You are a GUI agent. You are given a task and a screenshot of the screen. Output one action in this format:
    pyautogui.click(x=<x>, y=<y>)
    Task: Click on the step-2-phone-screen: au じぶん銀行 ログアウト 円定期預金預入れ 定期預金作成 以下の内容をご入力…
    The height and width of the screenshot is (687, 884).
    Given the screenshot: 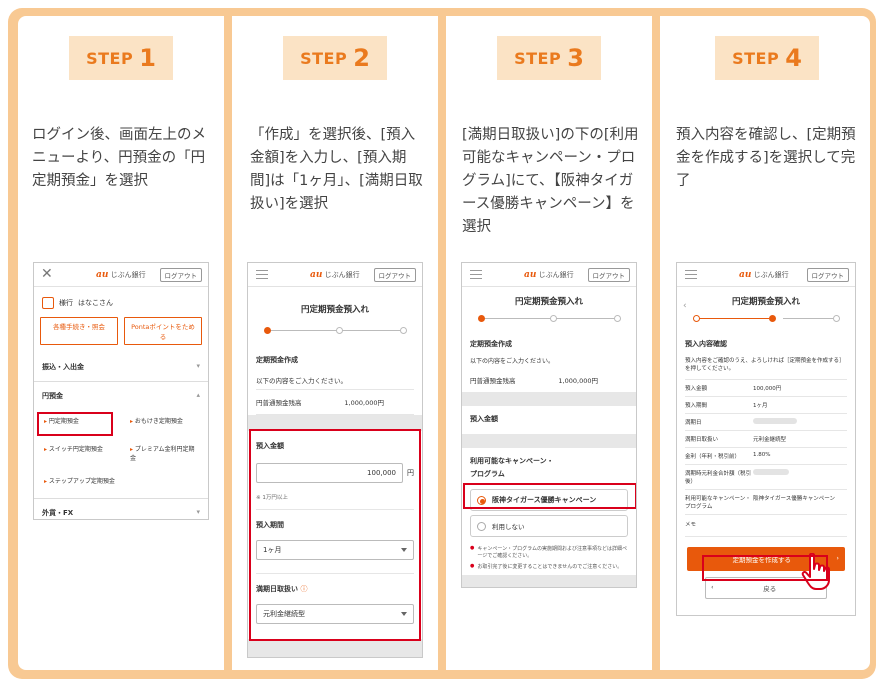 What is the action you would take?
    pyautogui.click(x=335, y=460)
    